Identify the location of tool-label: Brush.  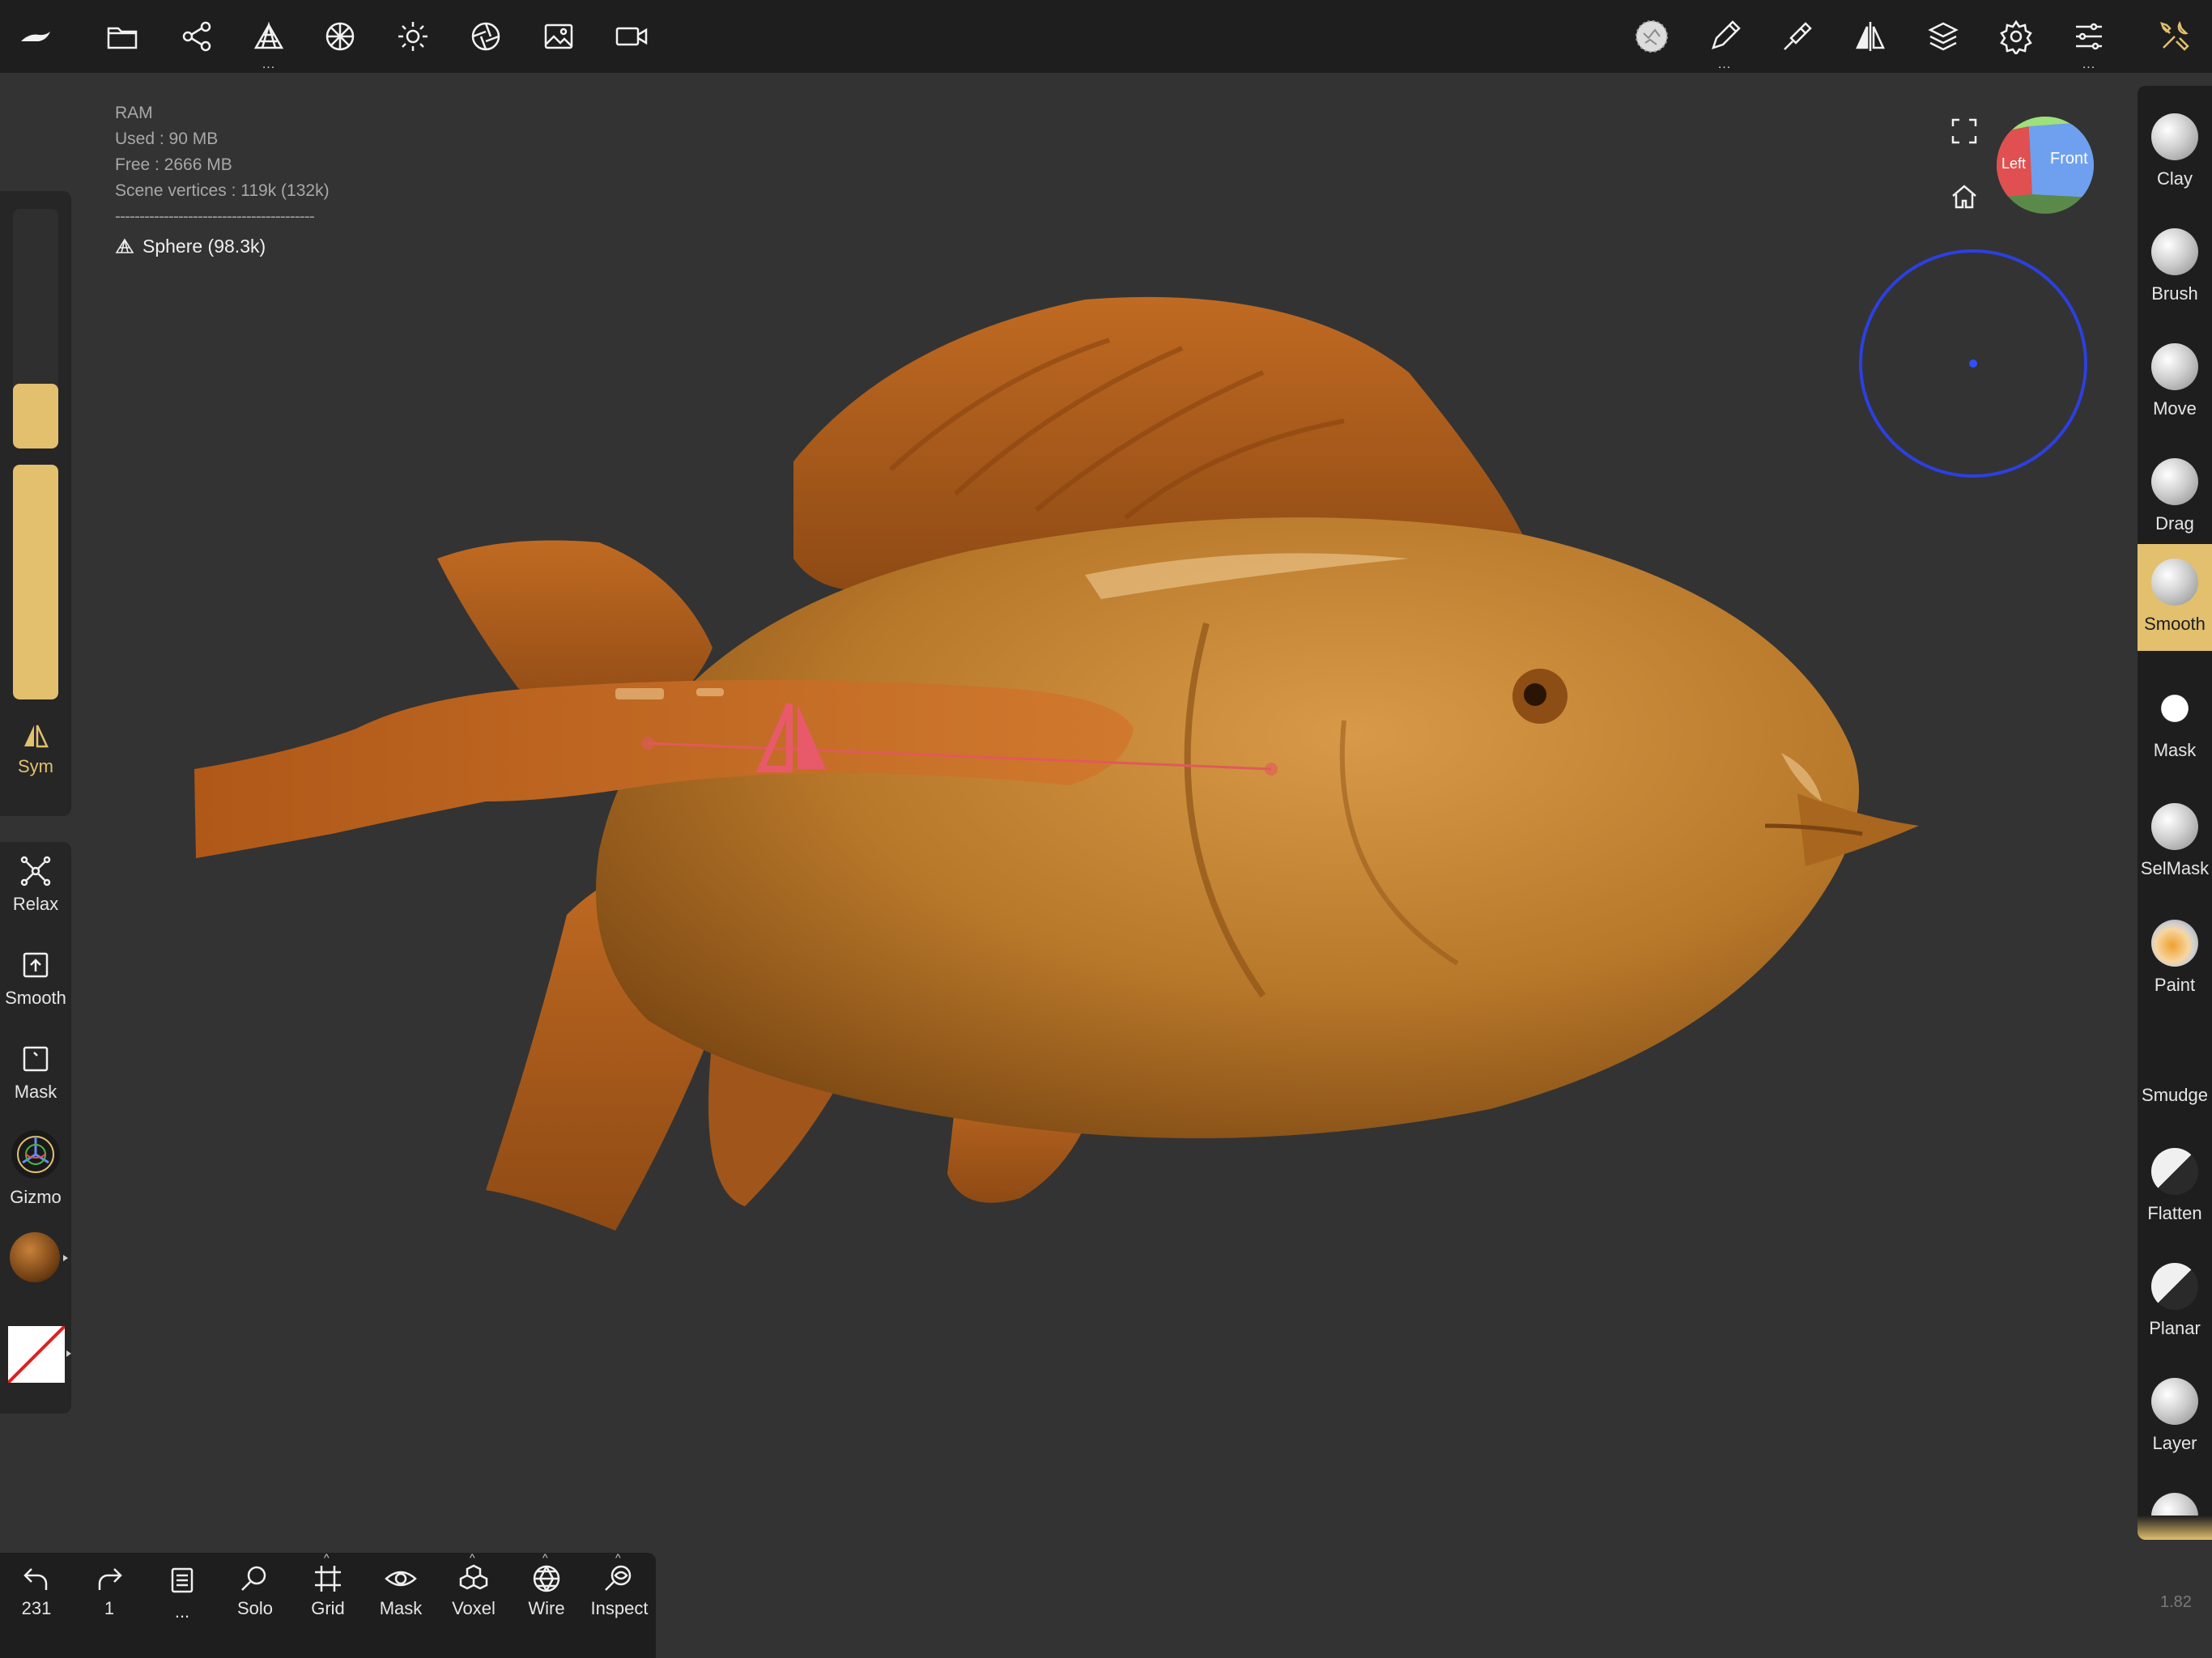
(2175, 293).